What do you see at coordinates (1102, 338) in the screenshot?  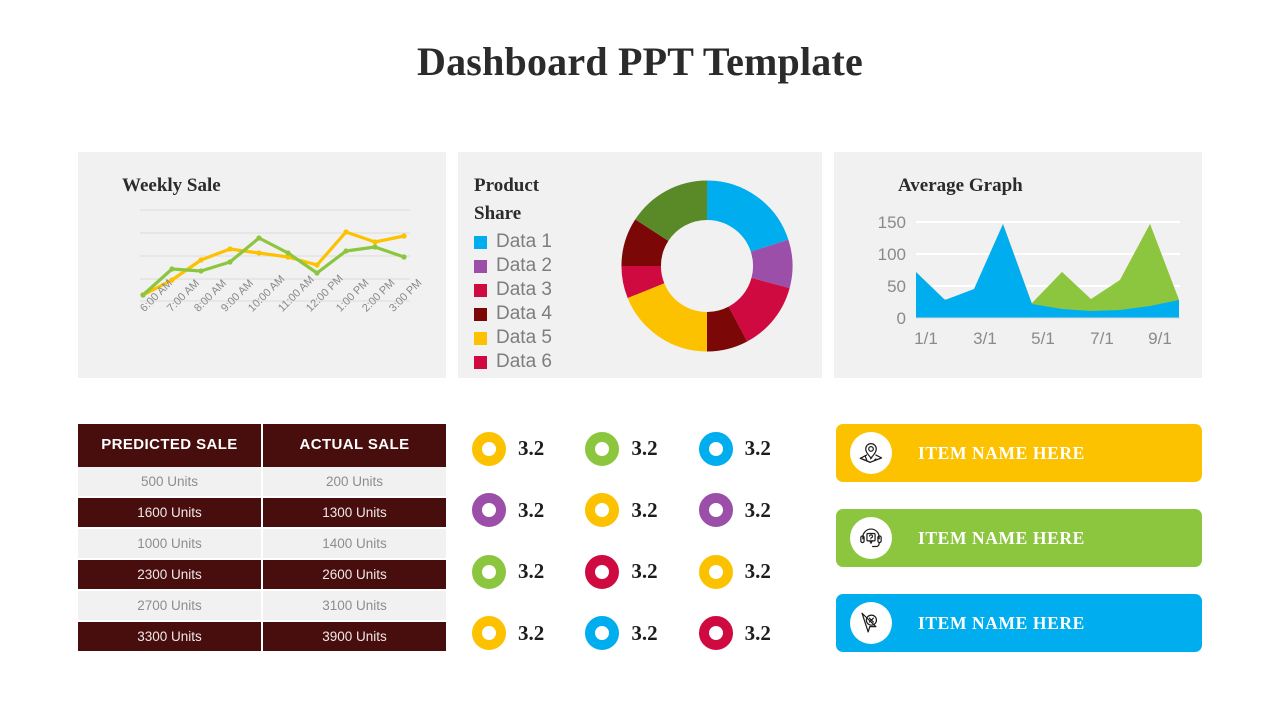 I see `x-tick-label: 7/1` at bounding box center [1102, 338].